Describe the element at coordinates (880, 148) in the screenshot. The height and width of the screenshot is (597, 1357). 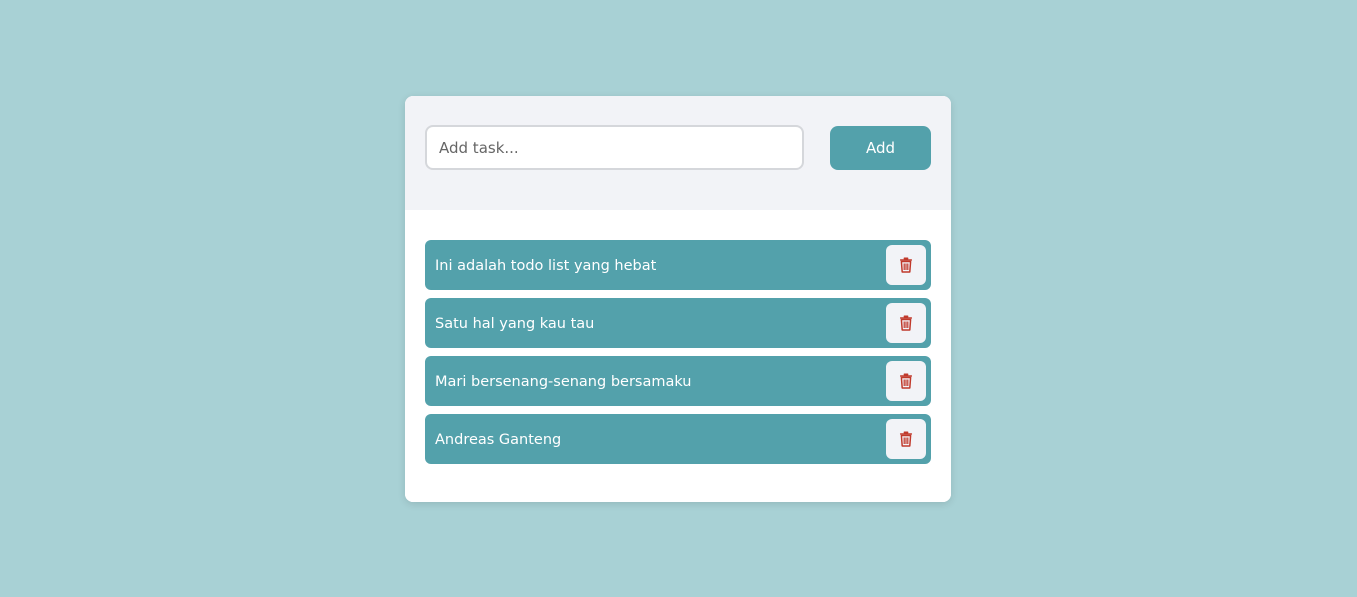
I see `add-button: Add` at that location.